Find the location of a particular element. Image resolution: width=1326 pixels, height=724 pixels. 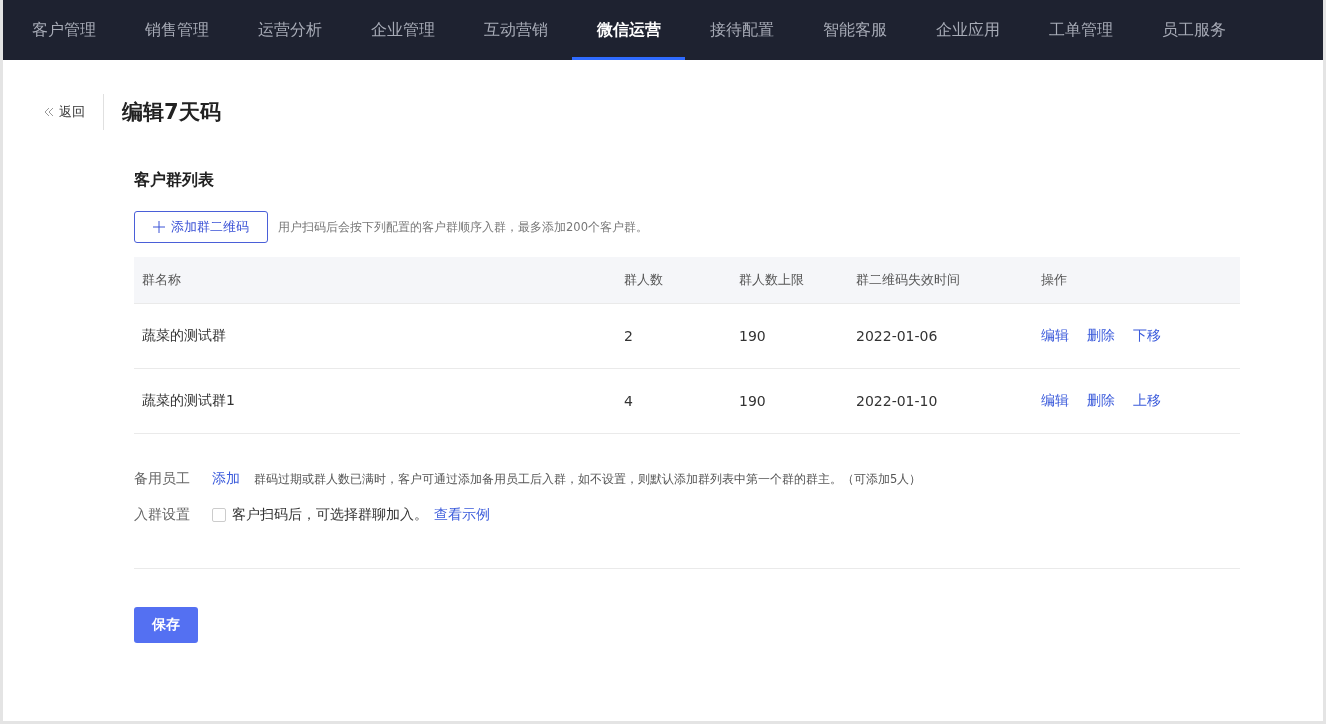

nav-tab: 互动营销 is located at coordinates (515, 30).